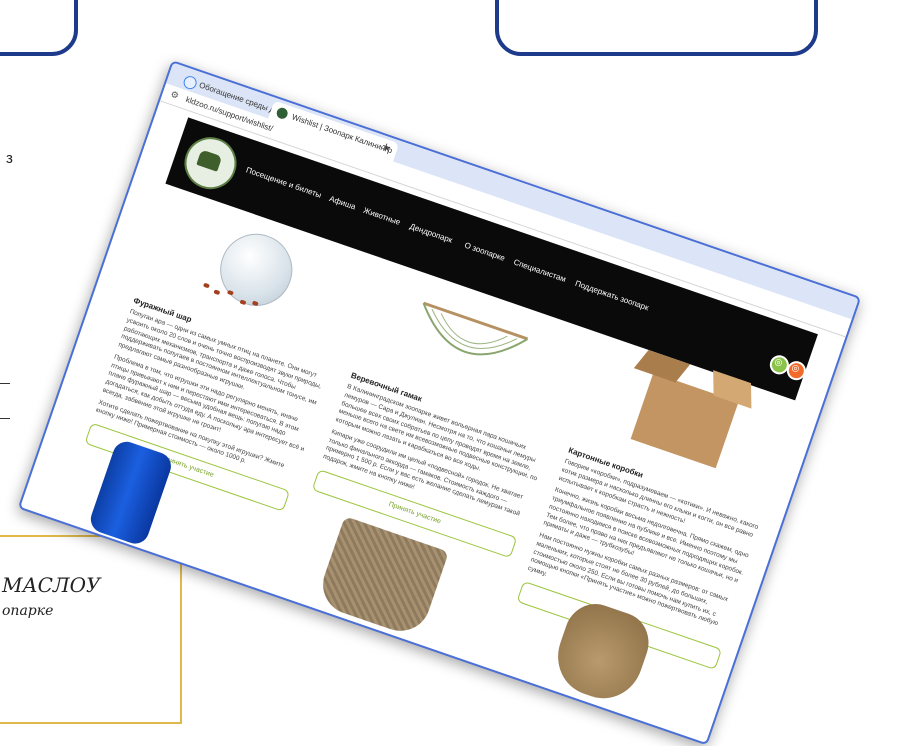 Image resolution: width=899 pixels, height=746 pixels. Describe the element at coordinates (612, 296) in the screenshot. I see `nav-support: Поддержать зоопарк` at that location.